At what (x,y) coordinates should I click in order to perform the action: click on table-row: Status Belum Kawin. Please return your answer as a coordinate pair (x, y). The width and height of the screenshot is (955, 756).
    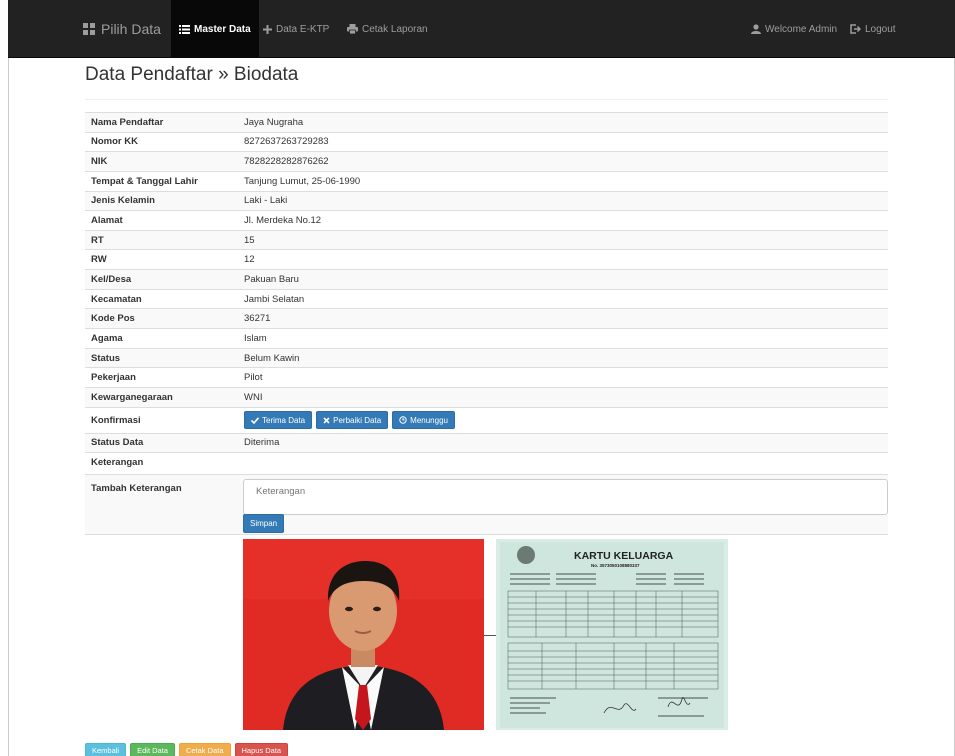
    Looking at the image, I should click on (486, 357).